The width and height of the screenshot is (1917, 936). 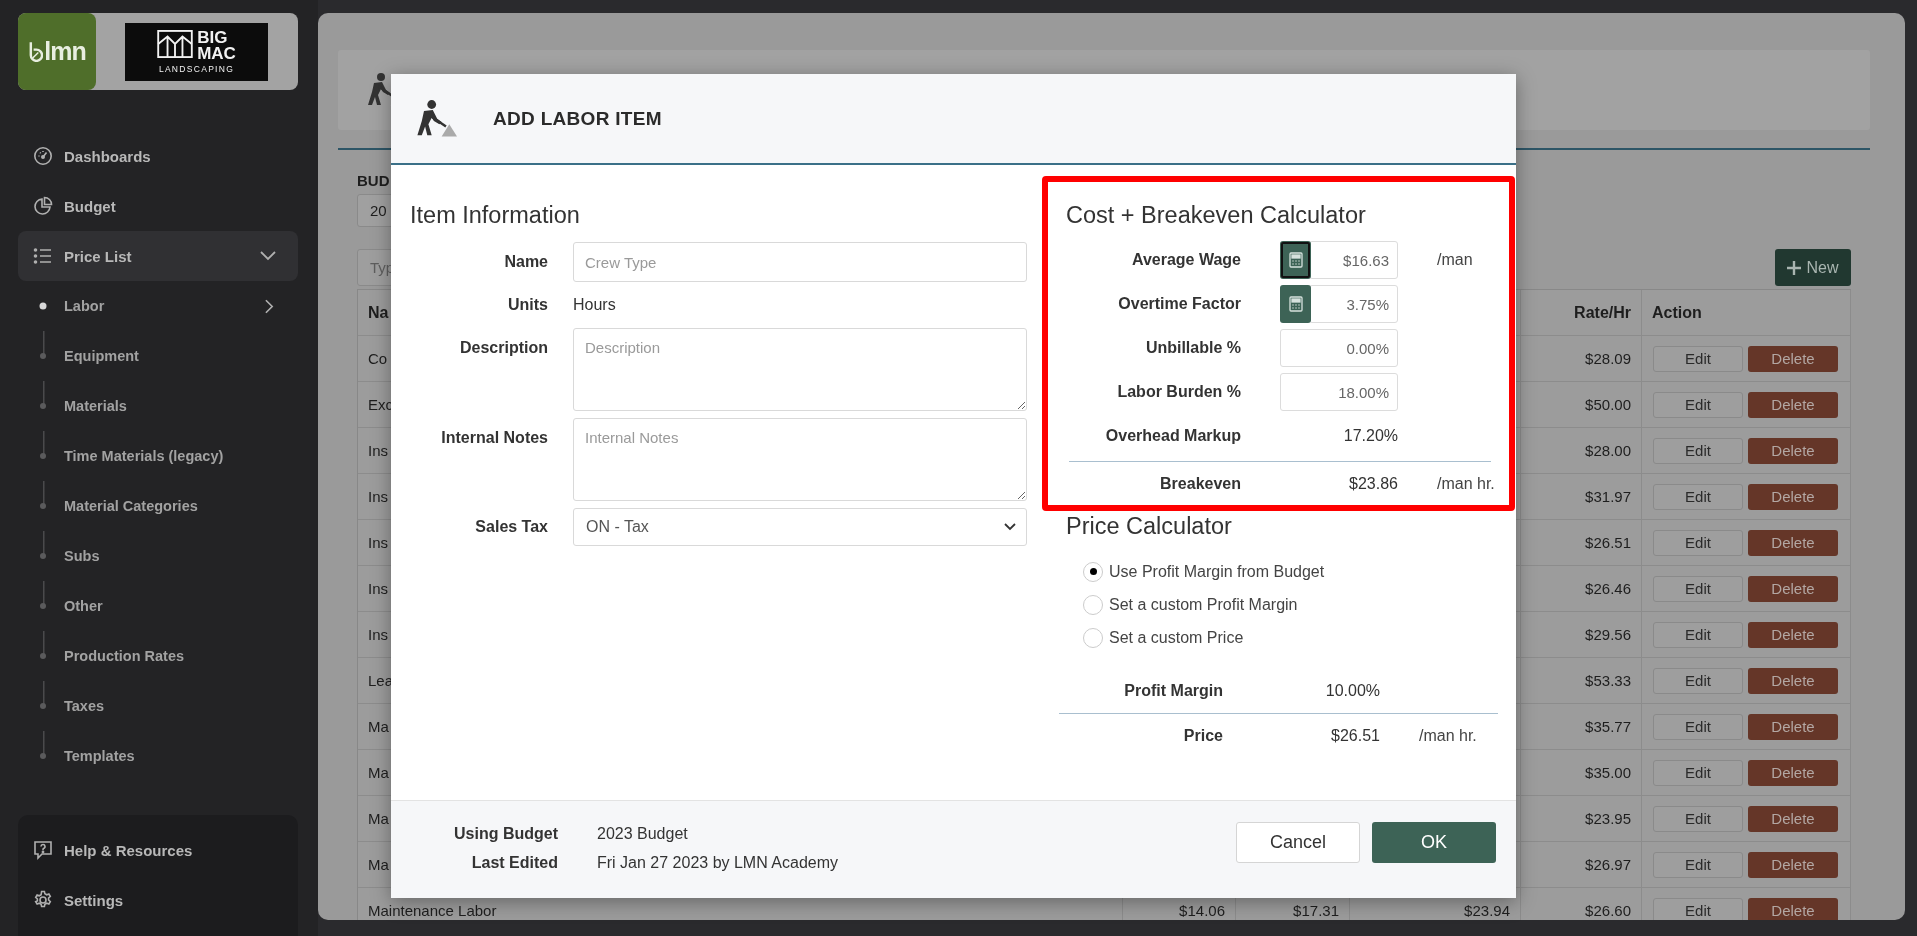 I want to click on number-field: 3.75%, so click(x=1353, y=304).